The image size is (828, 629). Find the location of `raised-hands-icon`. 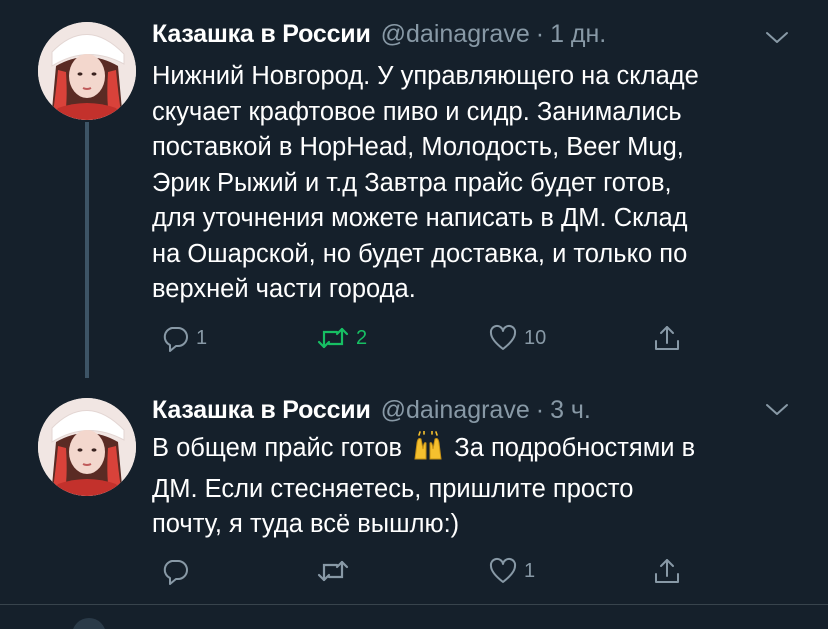

raised-hands-icon is located at coordinates (428, 451).